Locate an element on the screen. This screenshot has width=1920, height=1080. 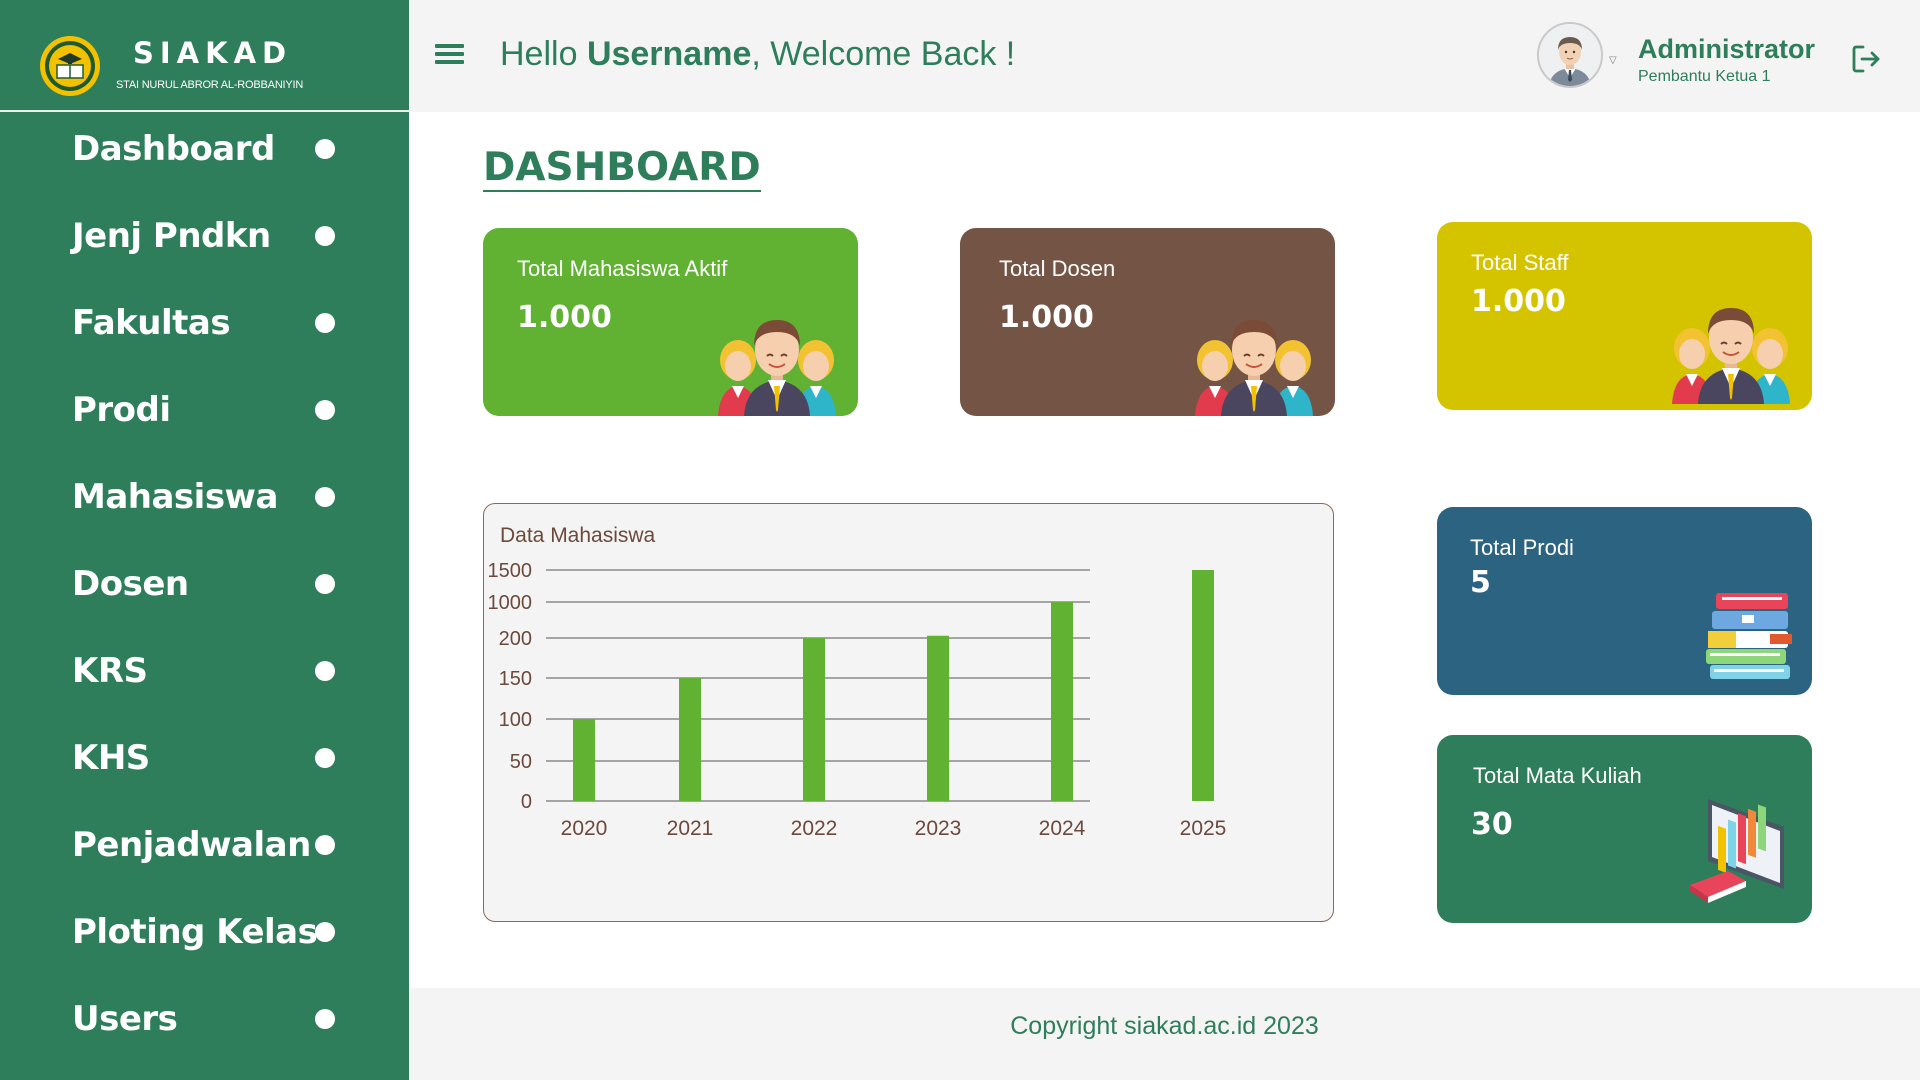
x-tick-label: 2024 is located at coordinates (1062, 828).